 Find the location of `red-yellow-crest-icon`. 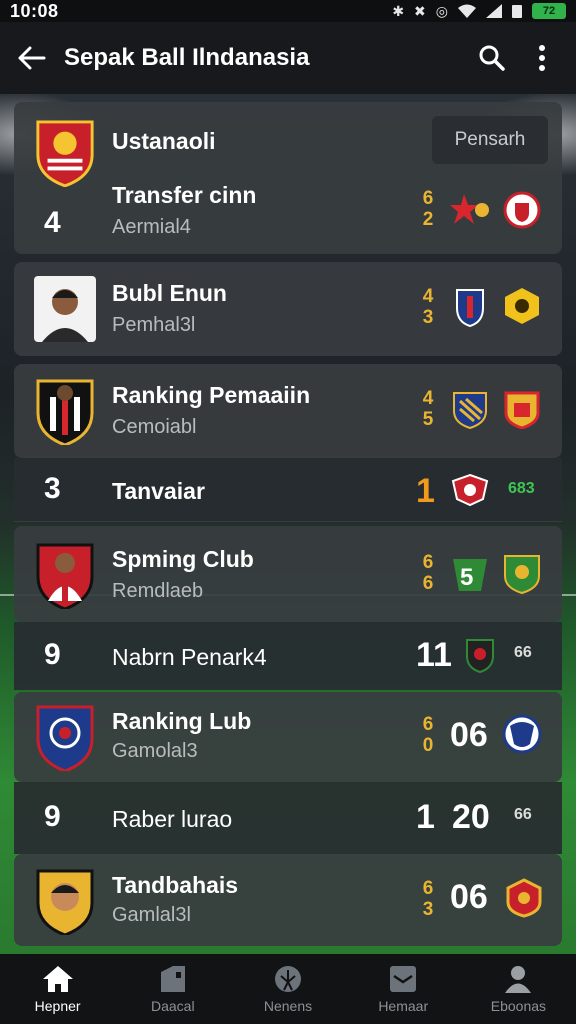

red-yellow-crest-icon is located at coordinates (522, 410).